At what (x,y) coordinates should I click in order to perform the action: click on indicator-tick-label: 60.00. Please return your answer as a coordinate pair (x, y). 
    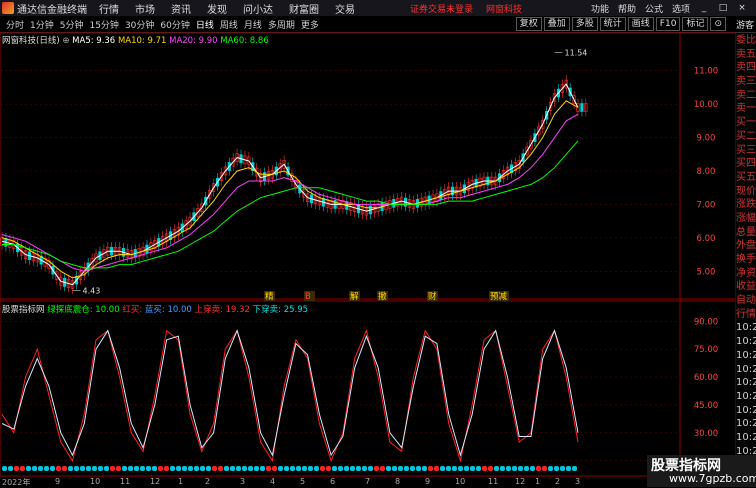
    Looking at the image, I should click on (706, 378).